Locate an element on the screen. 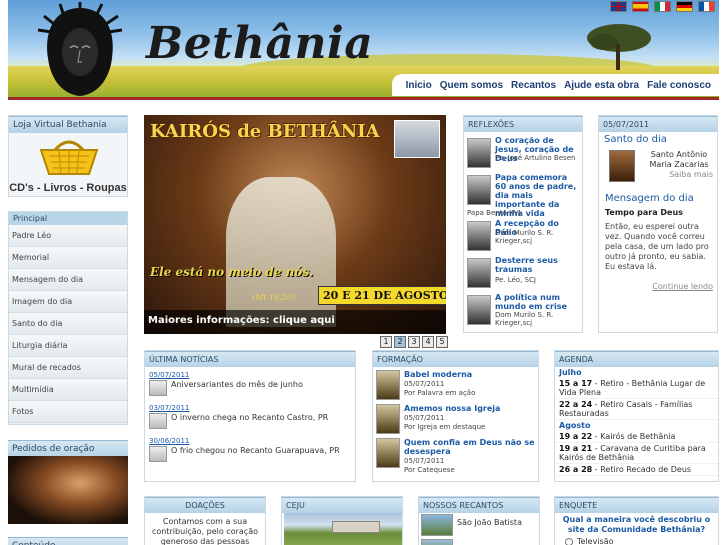 This screenshot has height=545, width=727. sidebar-item-santo-do-dia: Santo do dia is located at coordinates (68, 324).